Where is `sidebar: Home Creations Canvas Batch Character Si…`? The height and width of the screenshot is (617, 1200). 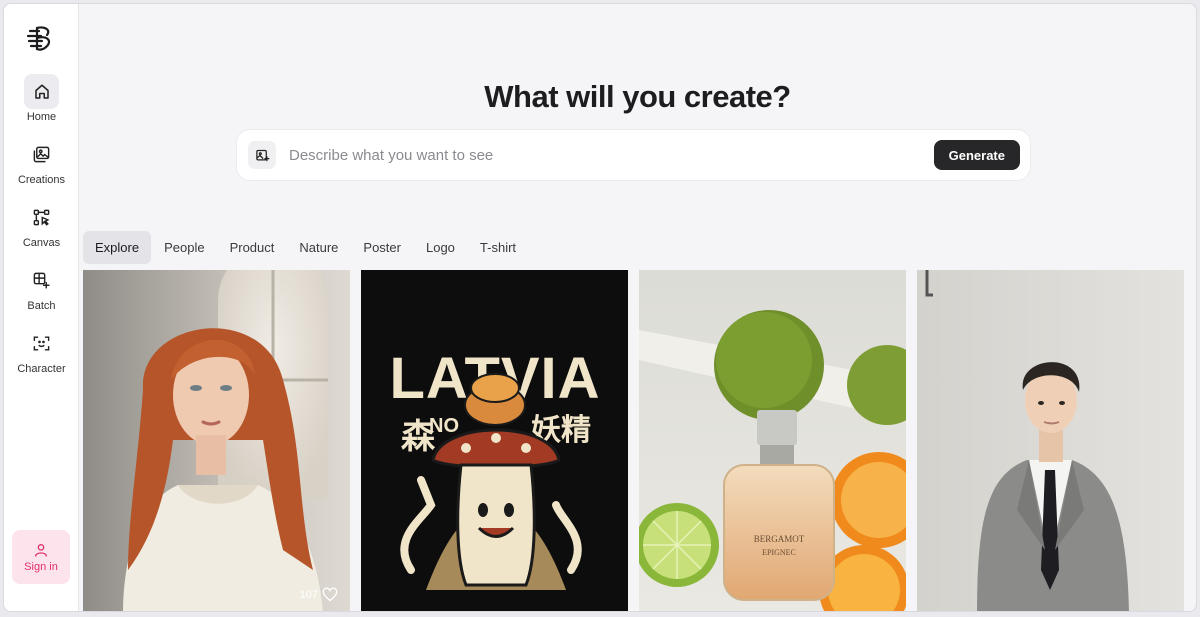 sidebar: Home Creations Canvas Batch Character Si… is located at coordinates (41, 307).